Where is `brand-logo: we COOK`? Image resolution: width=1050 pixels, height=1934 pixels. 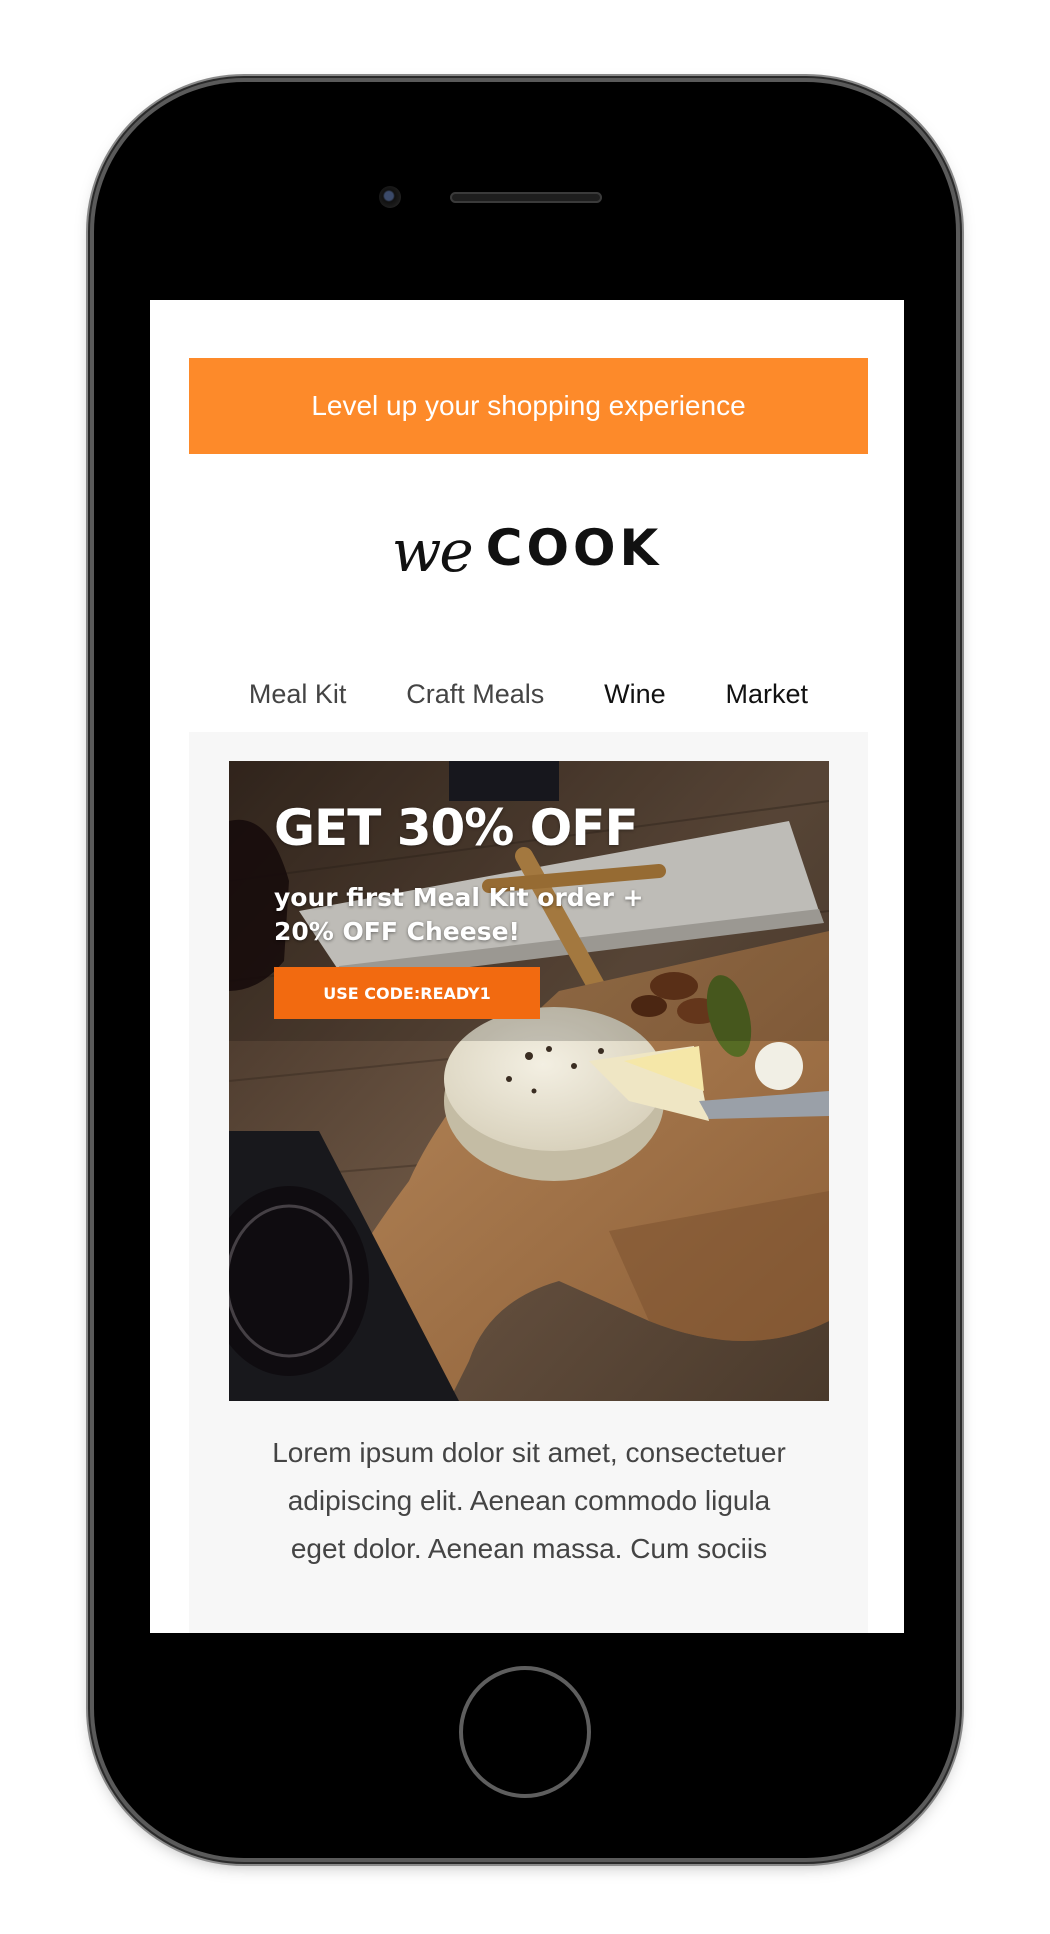 brand-logo: we COOK is located at coordinates (527, 548).